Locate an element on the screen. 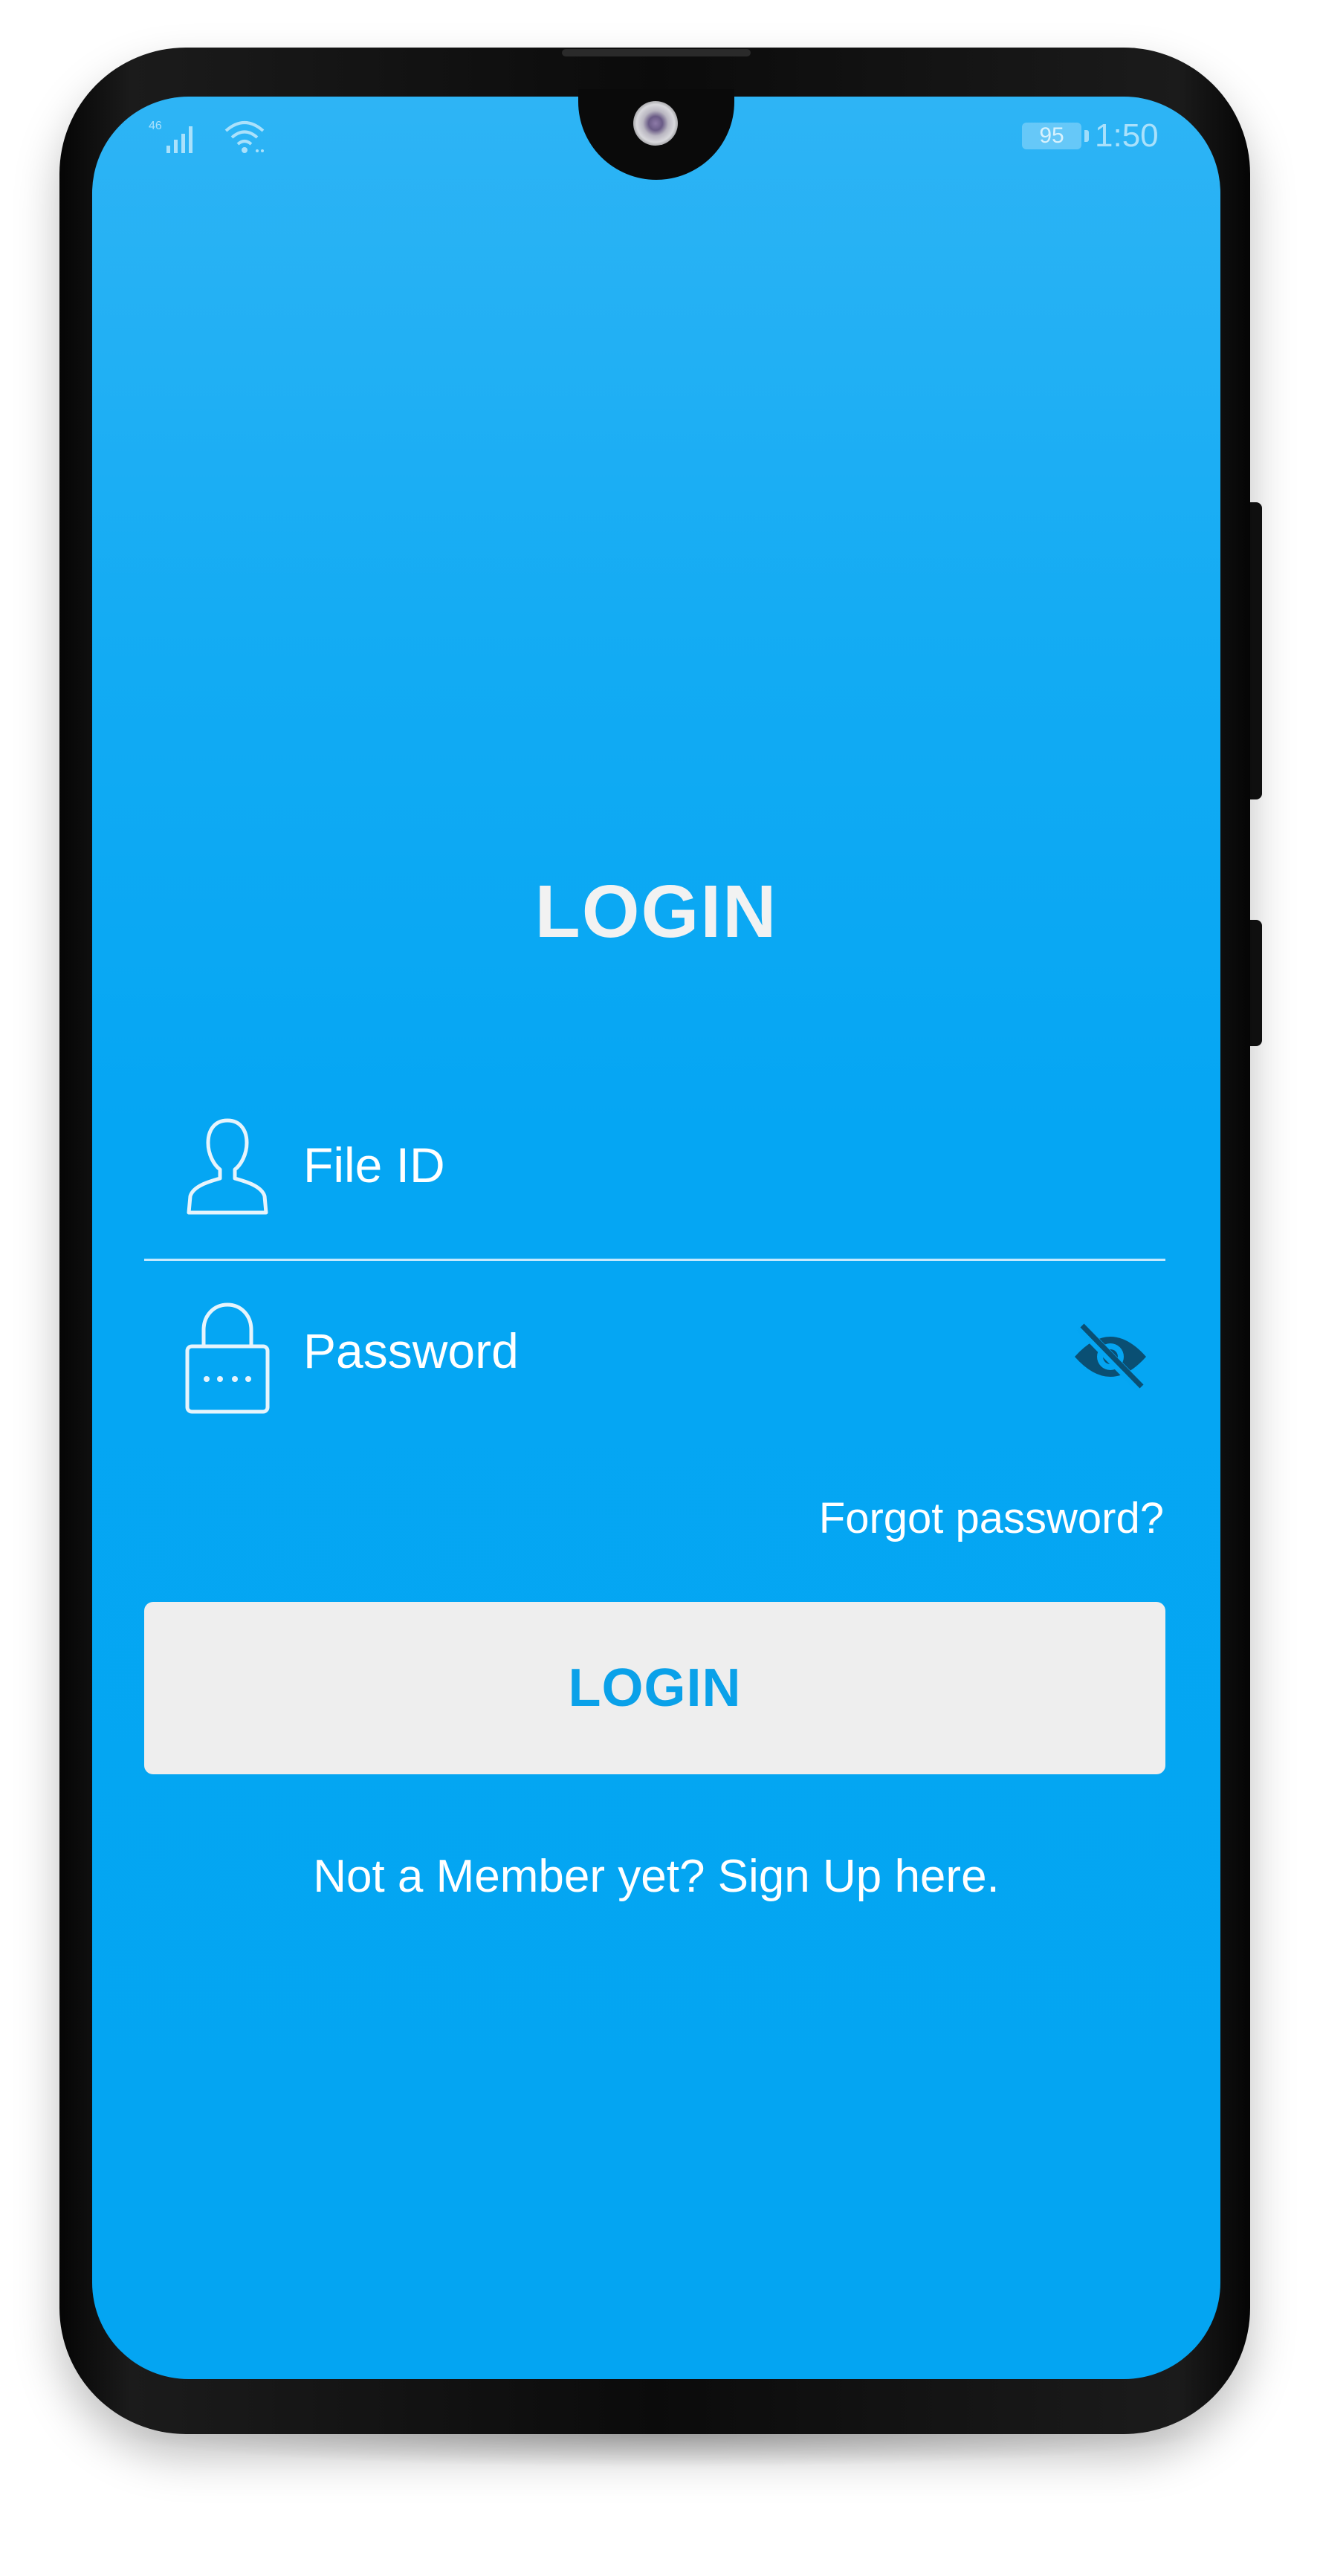 Image resolution: width=1320 pixels, height=2576 pixels. battery-level: 95 is located at coordinates (1051, 135).